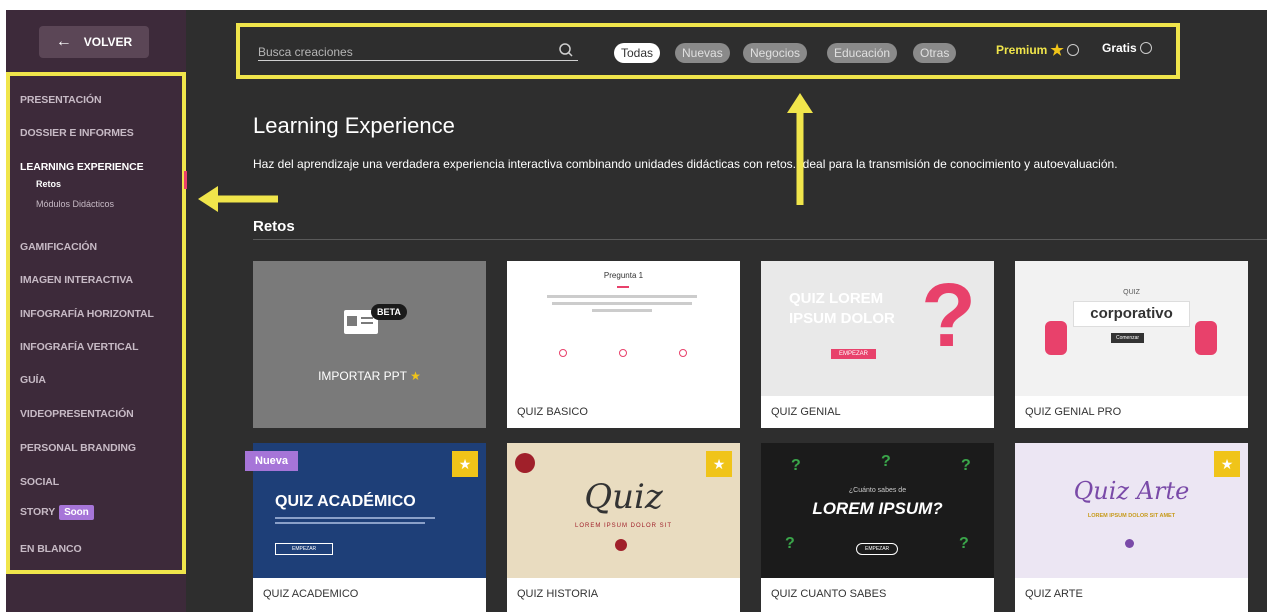 The height and width of the screenshot is (612, 1267). What do you see at coordinates (58, 247) in the screenshot?
I see `sidebar-item-gamificacion: GAMIFICACIÓN` at bounding box center [58, 247].